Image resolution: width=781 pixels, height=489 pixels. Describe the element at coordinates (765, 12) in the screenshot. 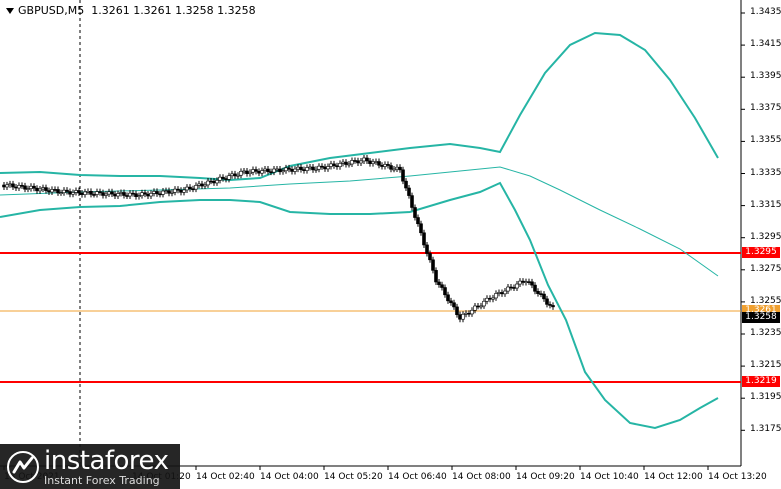

I see `y-tick-label: 1.3435` at that location.